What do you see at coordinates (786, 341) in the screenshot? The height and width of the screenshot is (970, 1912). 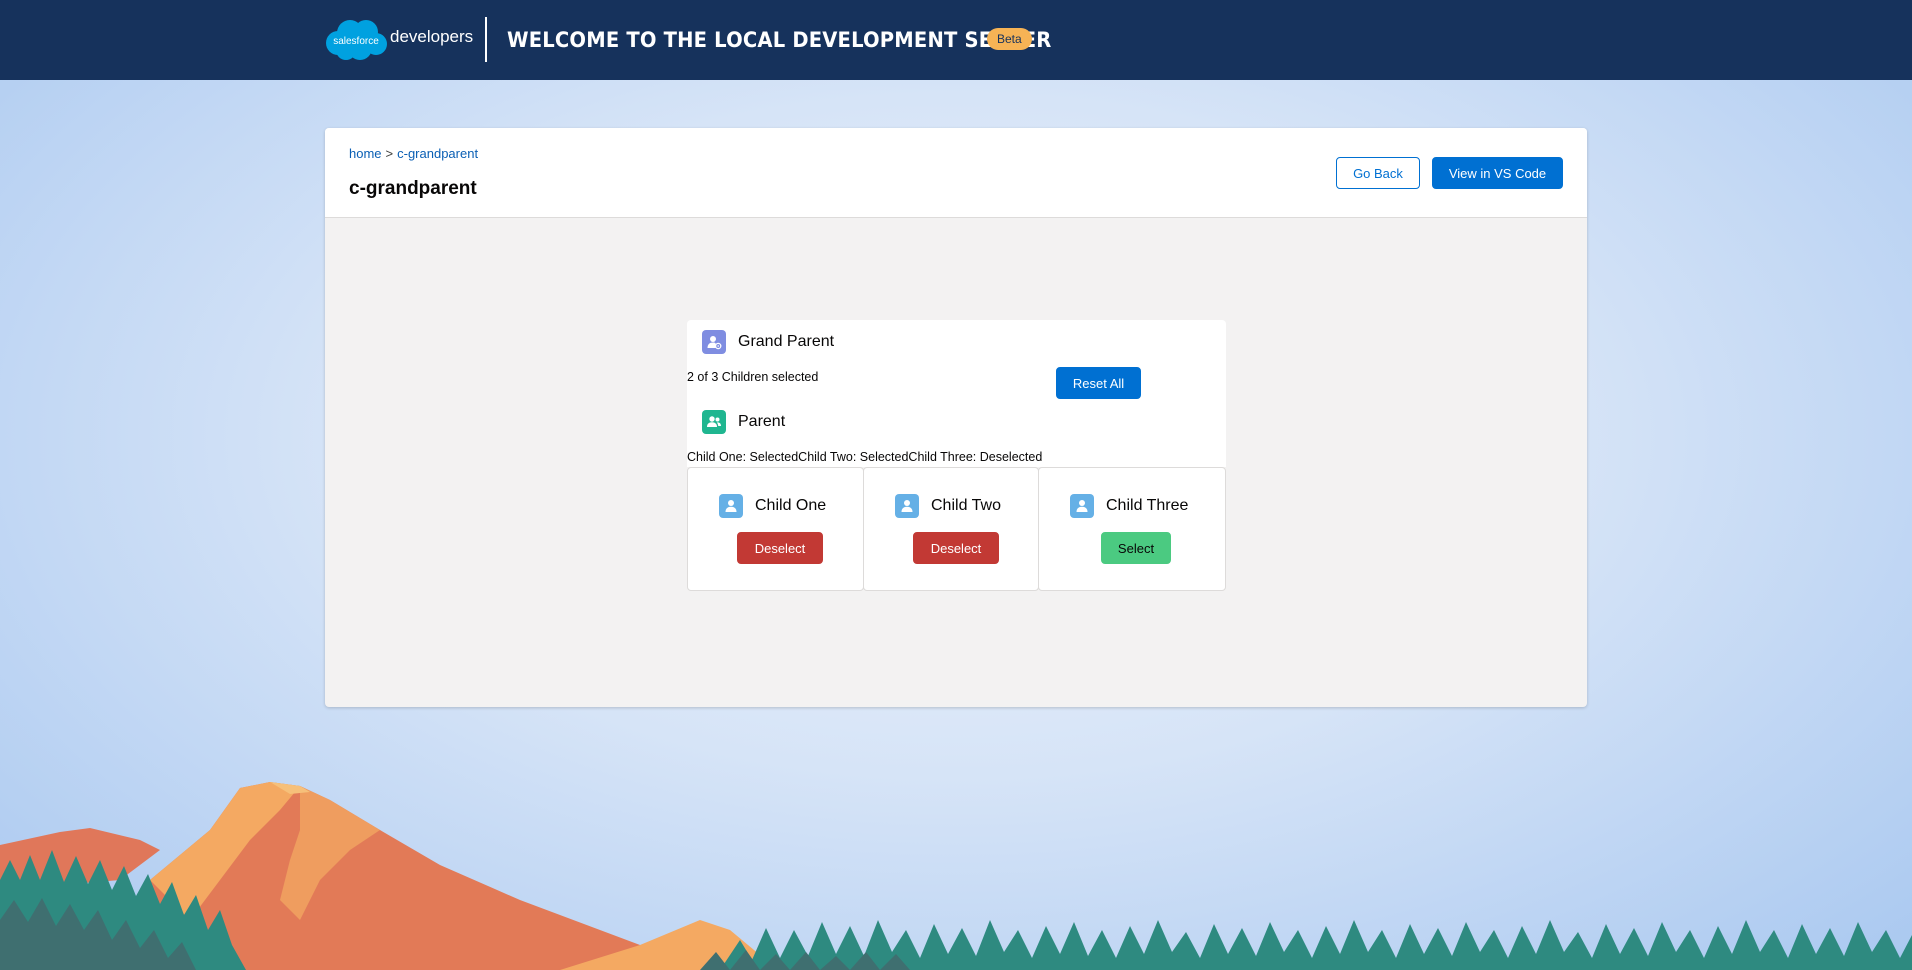 I see `grandparent-label: Grand Parent` at bounding box center [786, 341].